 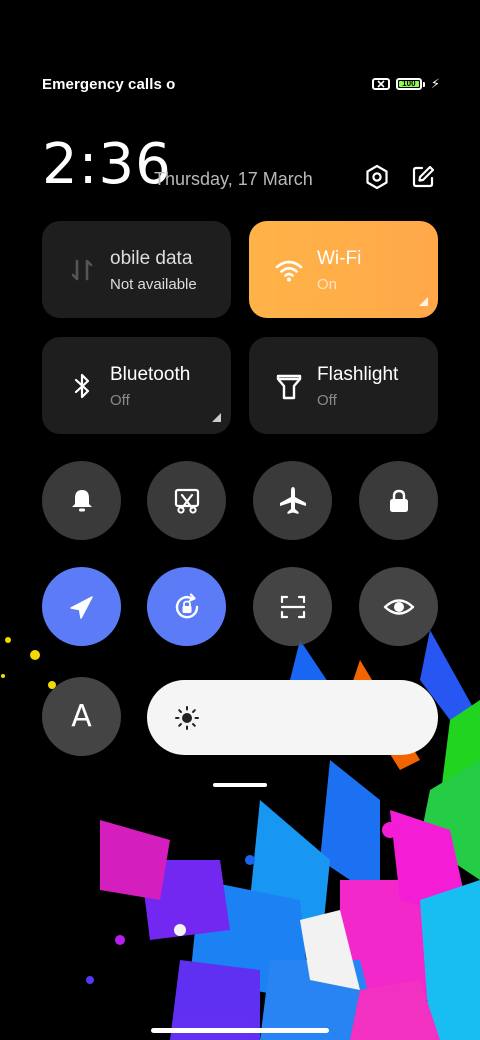 I want to click on tile-mobile-data-status: Not available, so click(x=153, y=284).